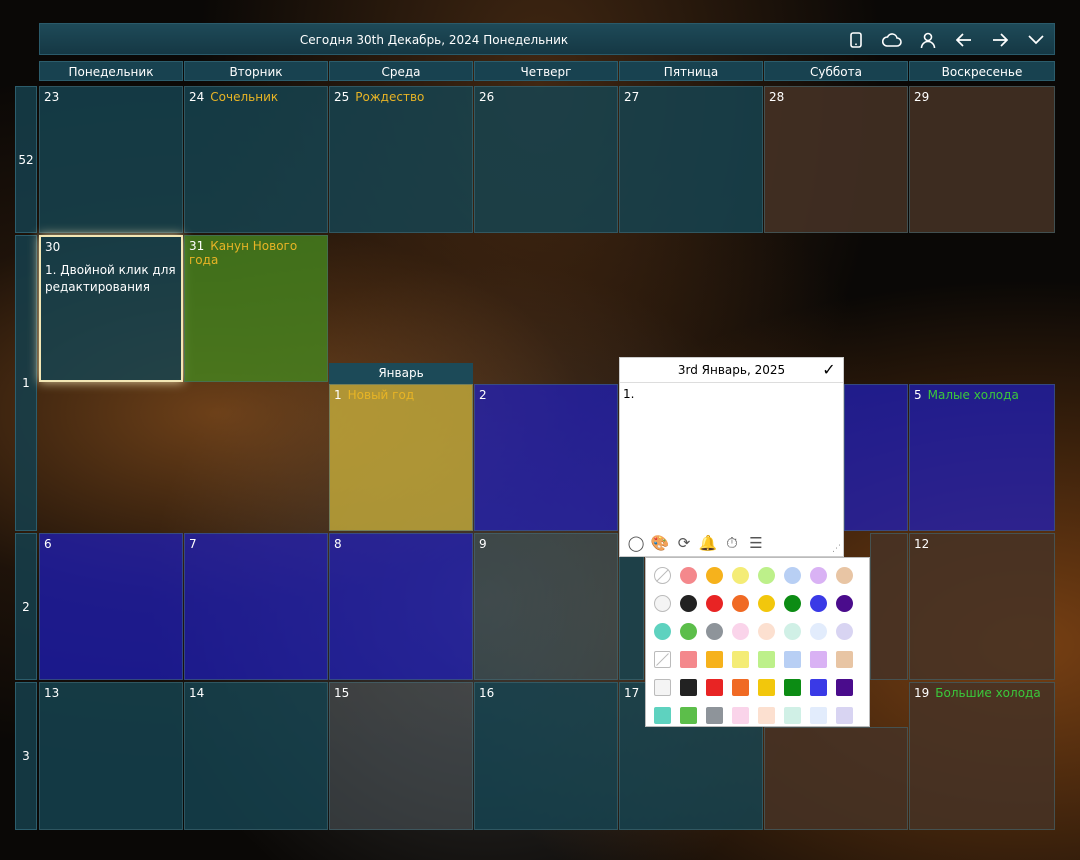 The height and width of the screenshot is (860, 1080). Describe the element at coordinates (256, 756) in the screenshot. I see `day-cell: 14` at that location.